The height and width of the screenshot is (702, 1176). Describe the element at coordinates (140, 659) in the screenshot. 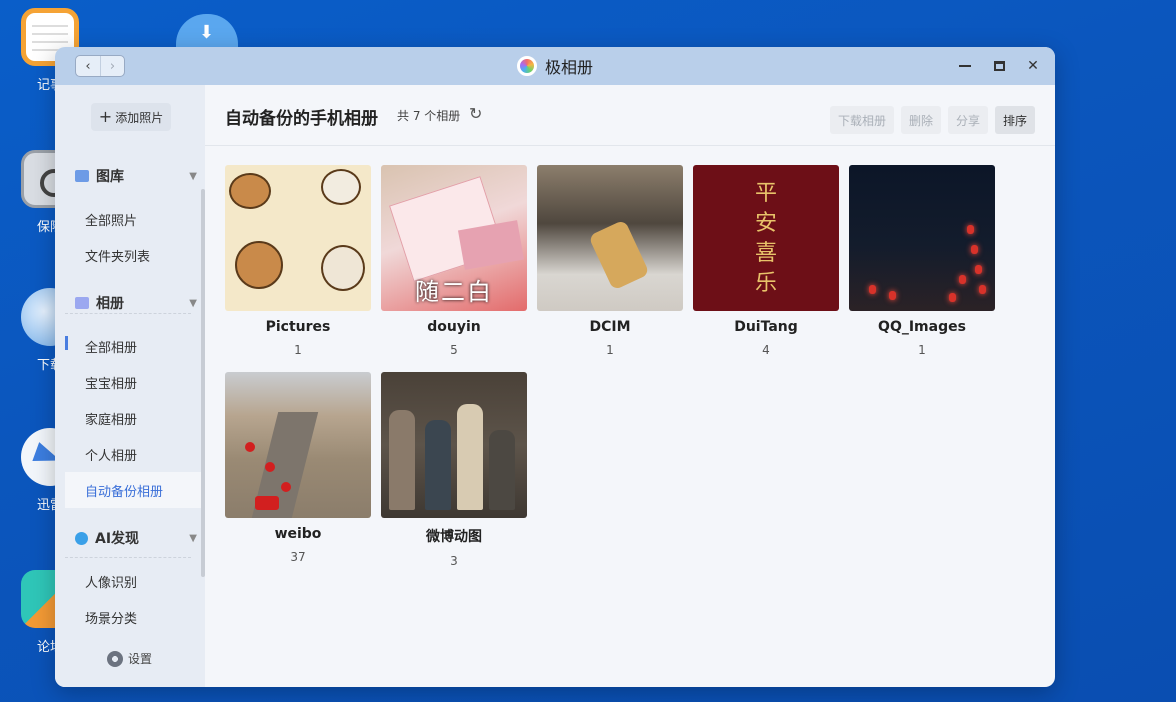

I see `settings-label: 设置` at that location.